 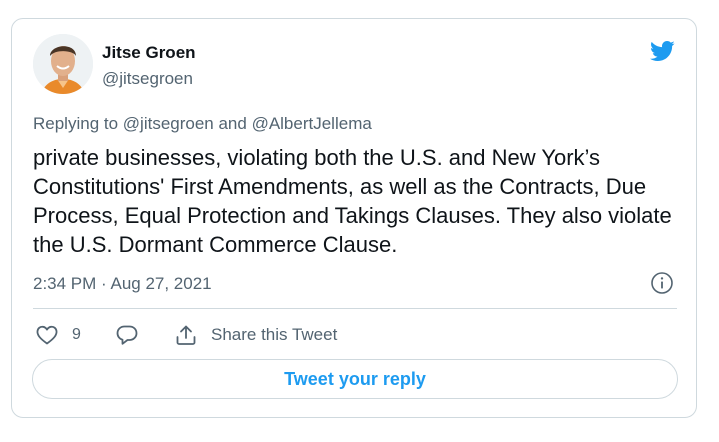 What do you see at coordinates (662, 51) in the screenshot?
I see `twitter-bird-icon` at bounding box center [662, 51].